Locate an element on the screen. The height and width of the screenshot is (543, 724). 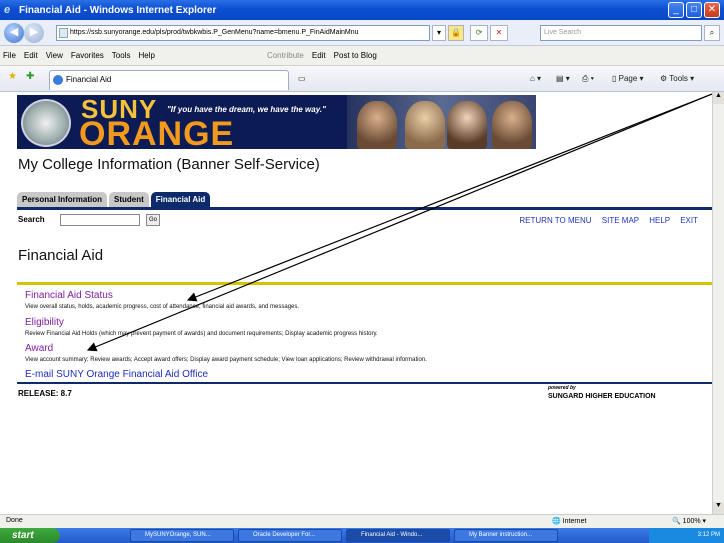
close-button: ✕ is located at coordinates (712, 10).